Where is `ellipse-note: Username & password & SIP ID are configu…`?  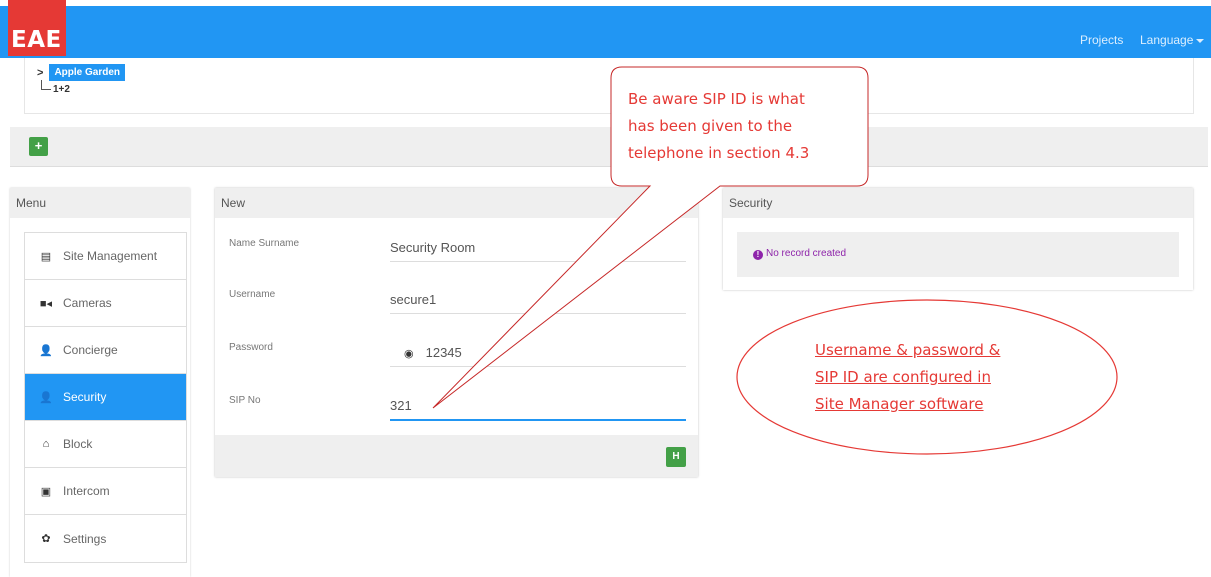 ellipse-note: Username & password & SIP ID are configu… is located at coordinates (935, 377).